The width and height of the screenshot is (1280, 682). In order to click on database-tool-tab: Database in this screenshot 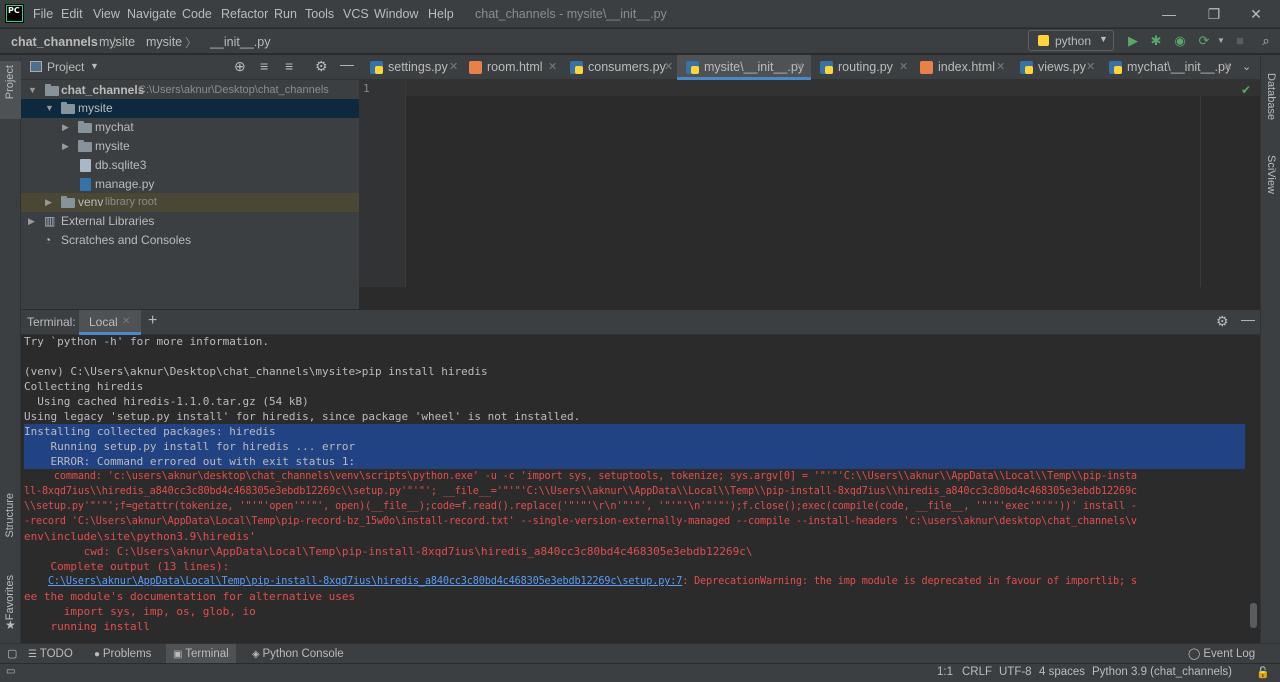, I will do `click(1271, 96)`.